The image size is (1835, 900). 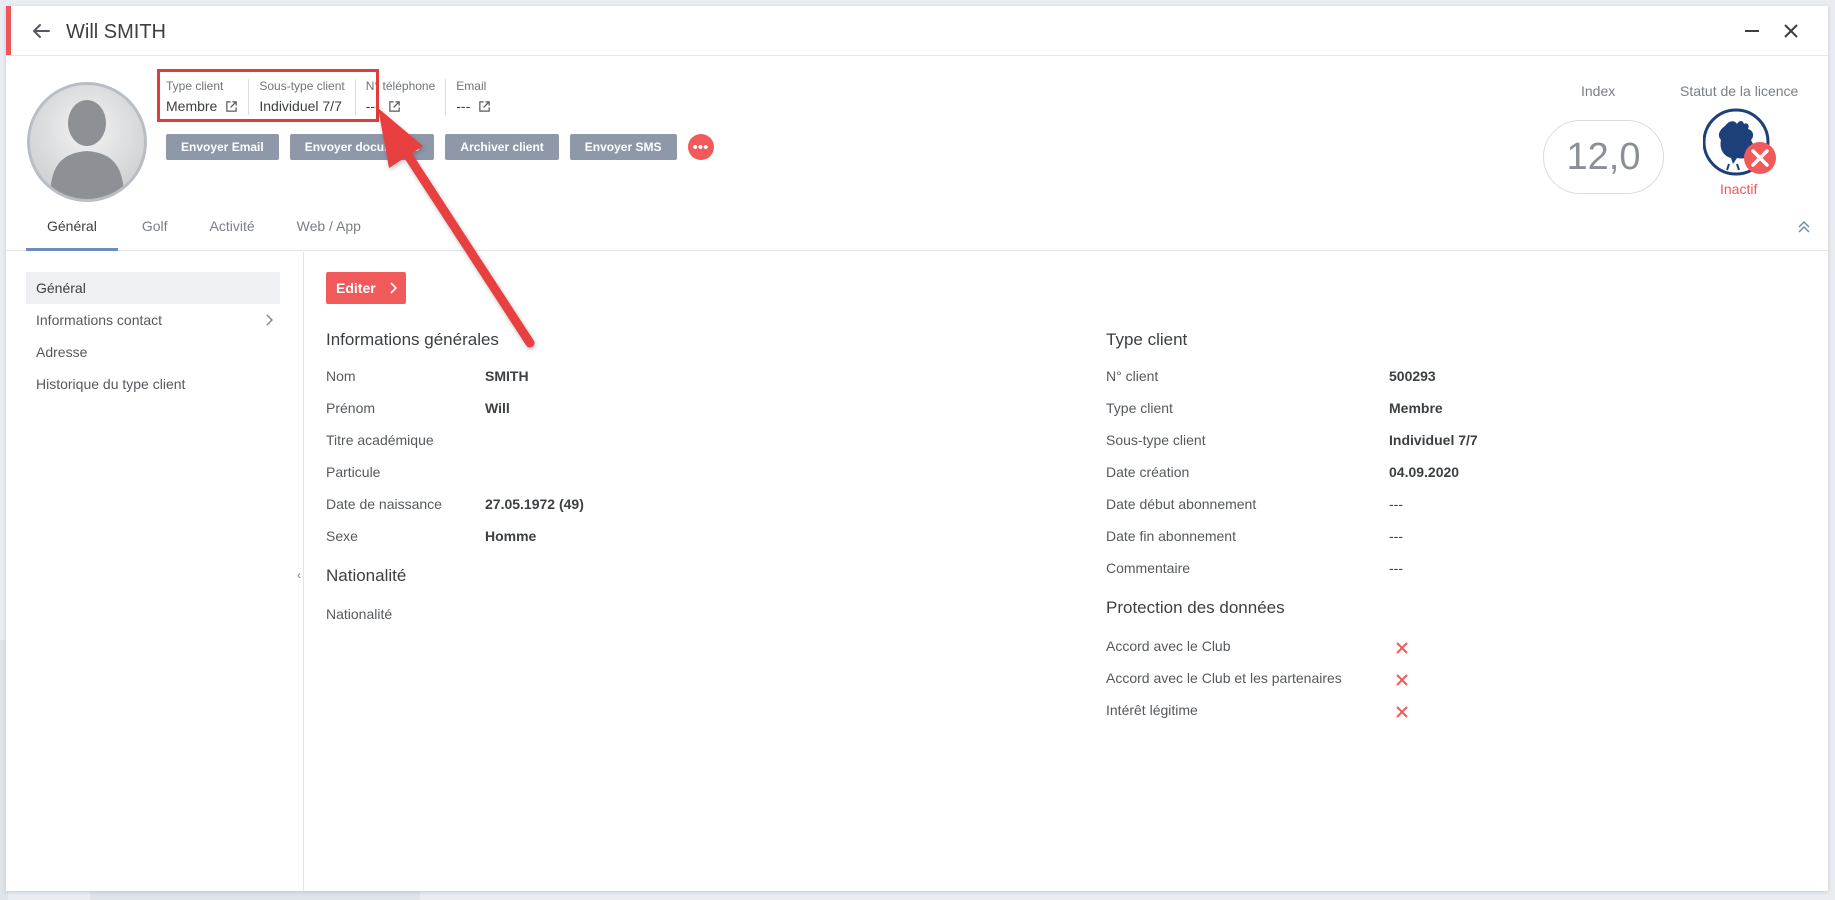 I want to click on tab-web-app: Web / App, so click(x=329, y=228).